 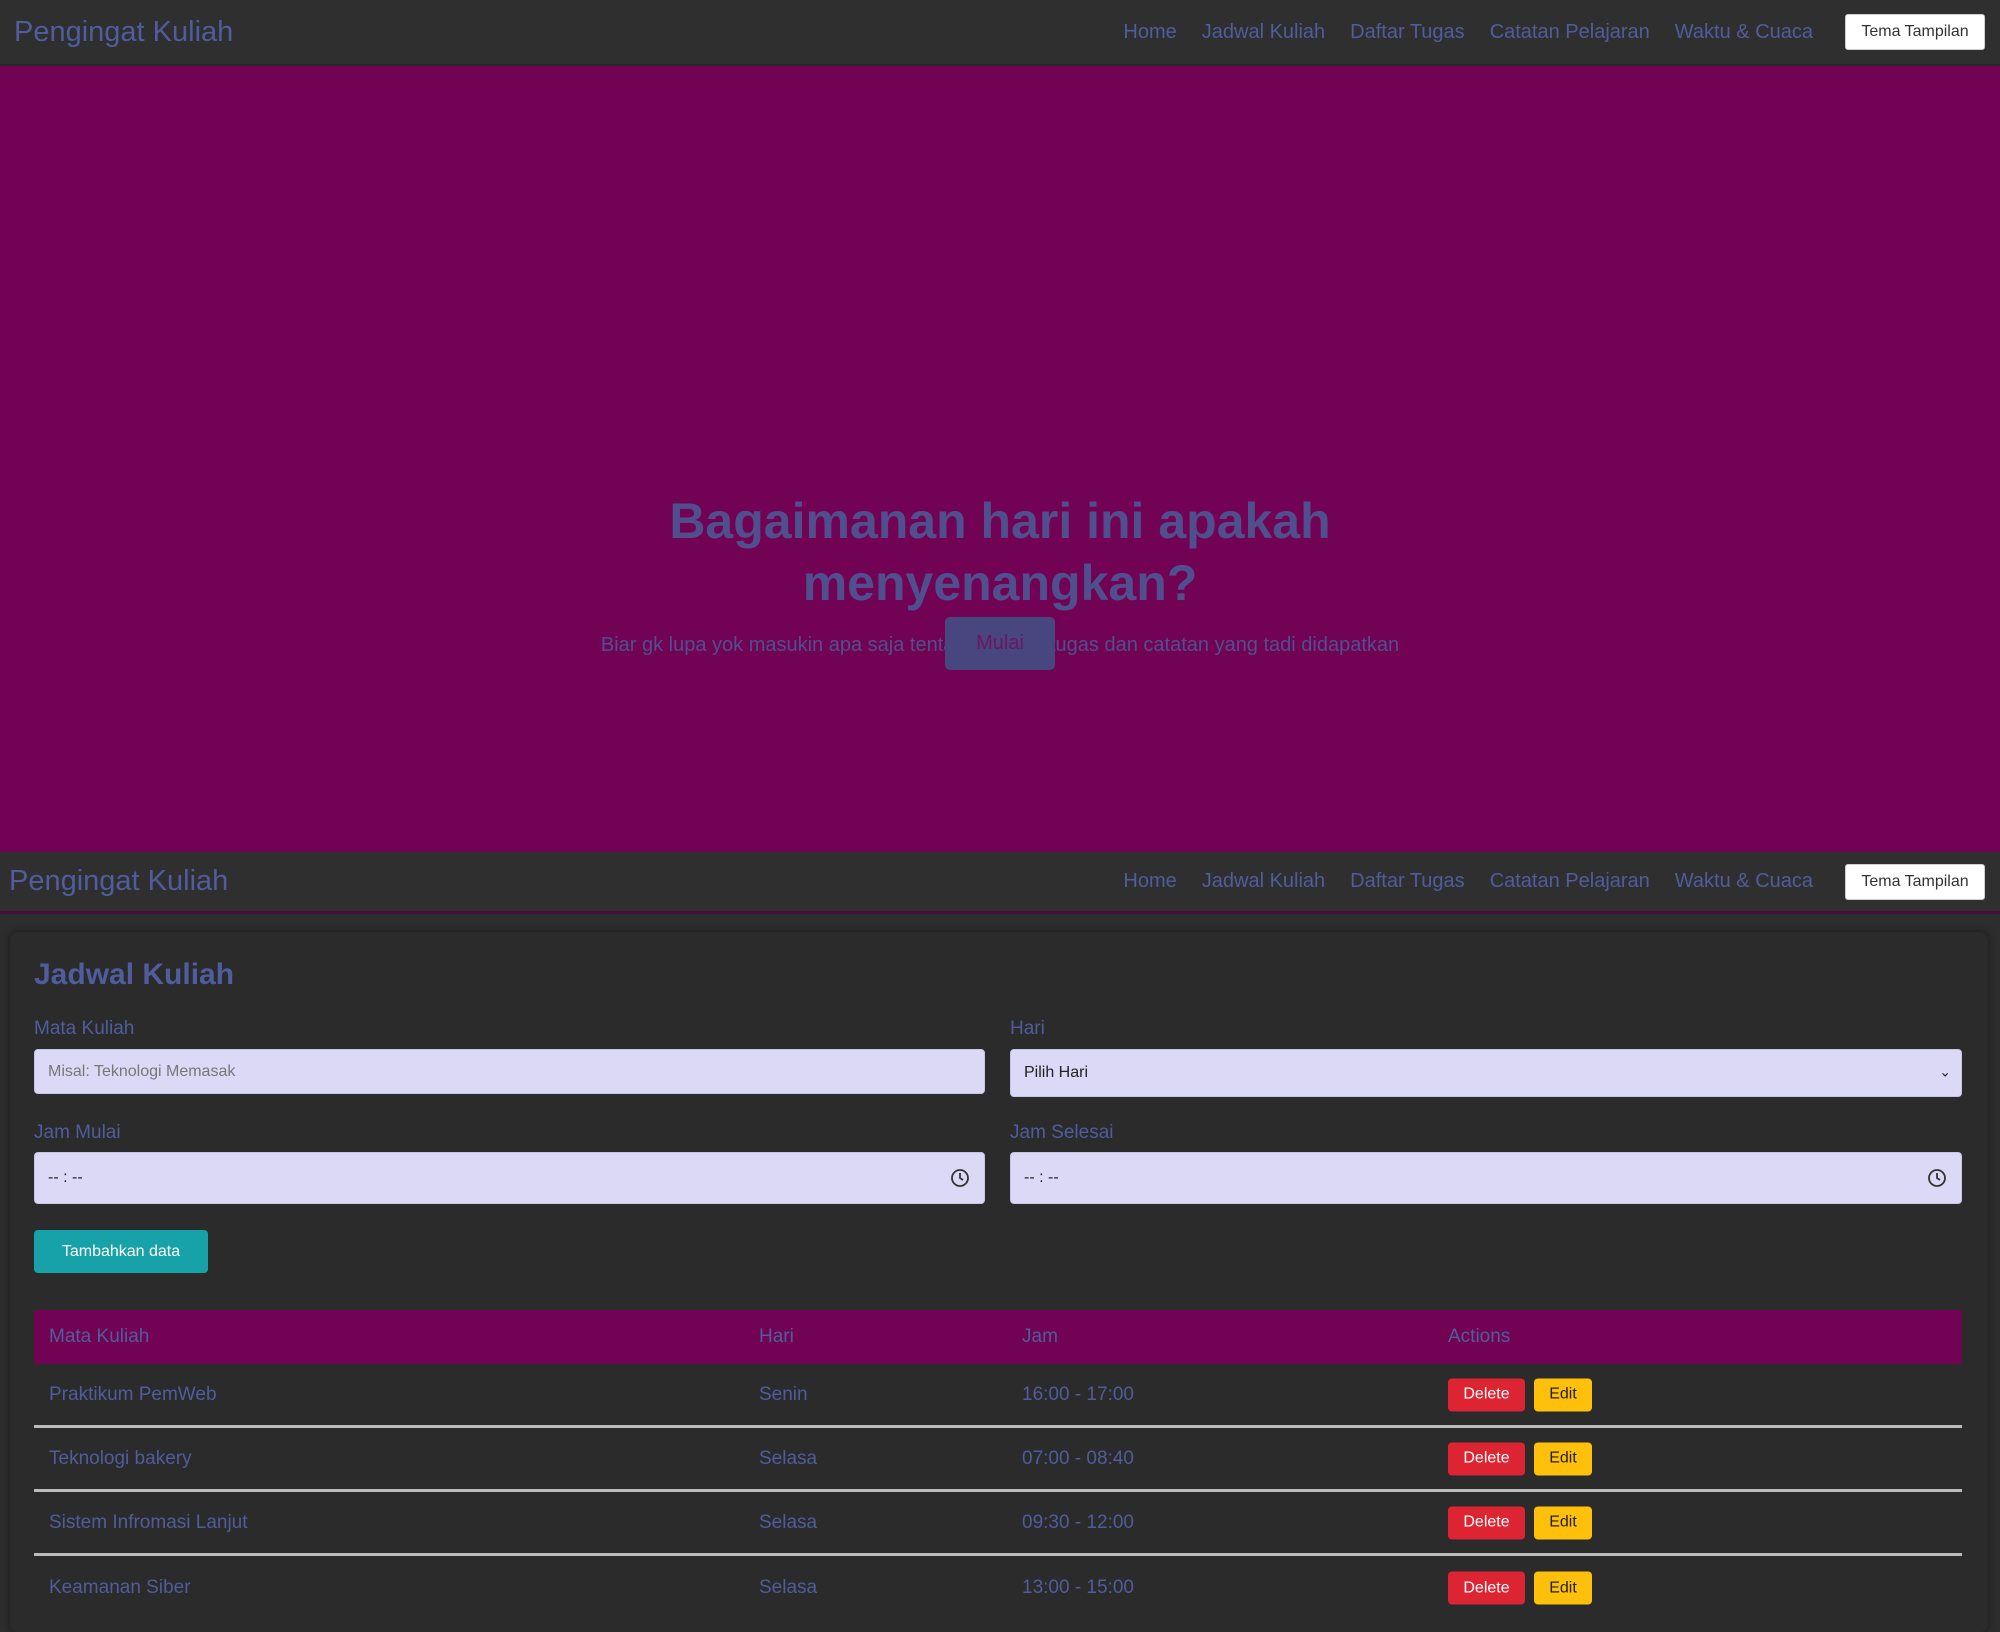 What do you see at coordinates (1041, 1177) in the screenshot?
I see `end-time-value: --` at bounding box center [1041, 1177].